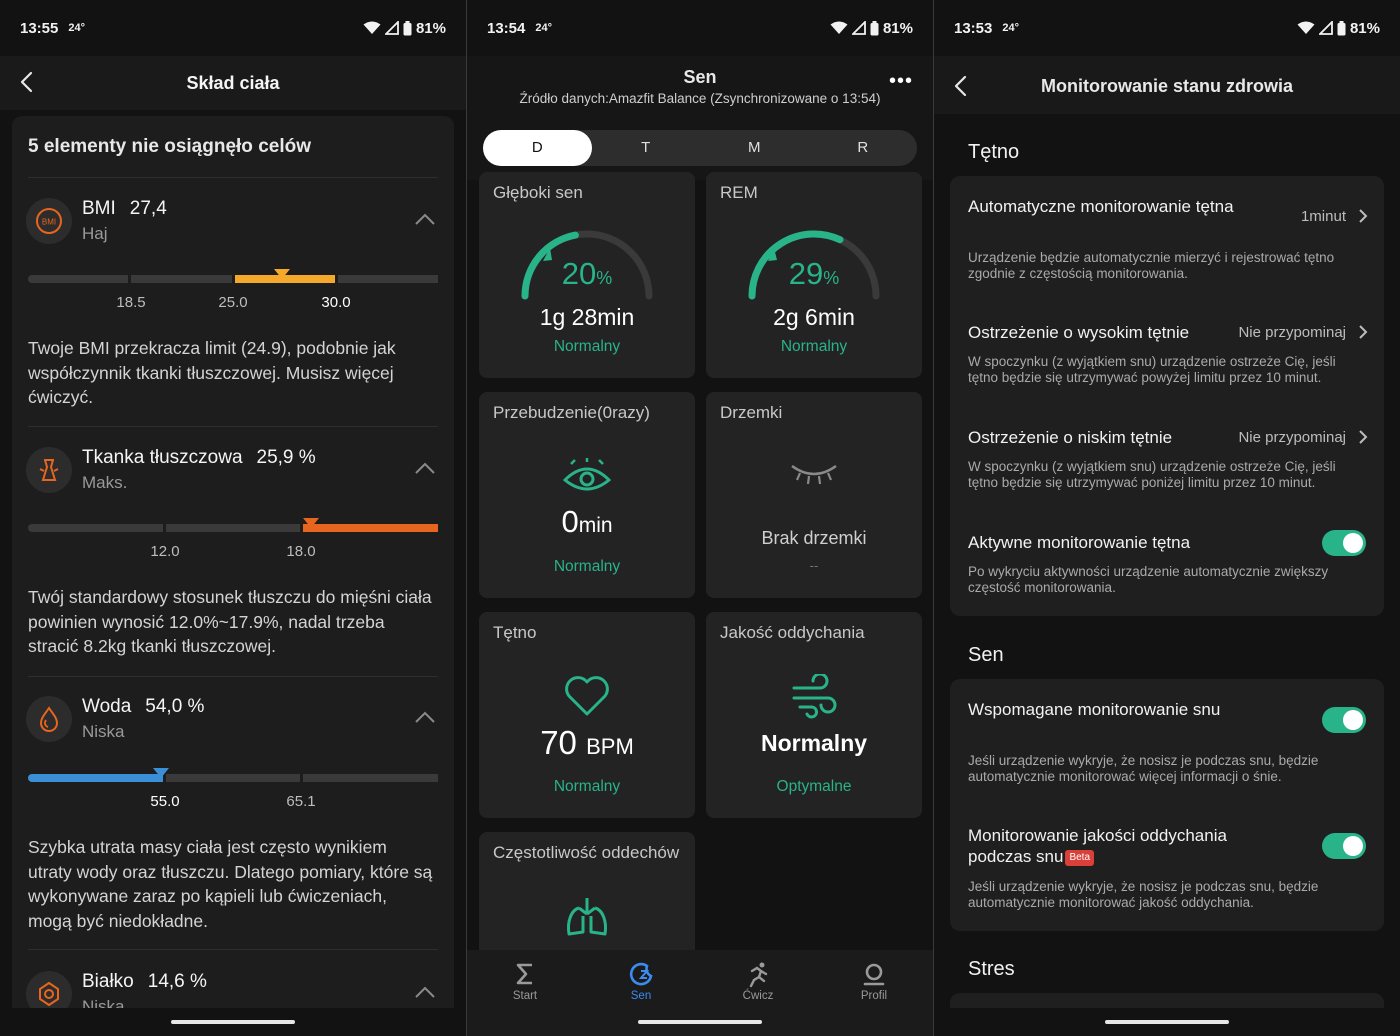 The width and height of the screenshot is (1400, 1036). I want to click on bmi-icon: BMI, so click(49, 221).